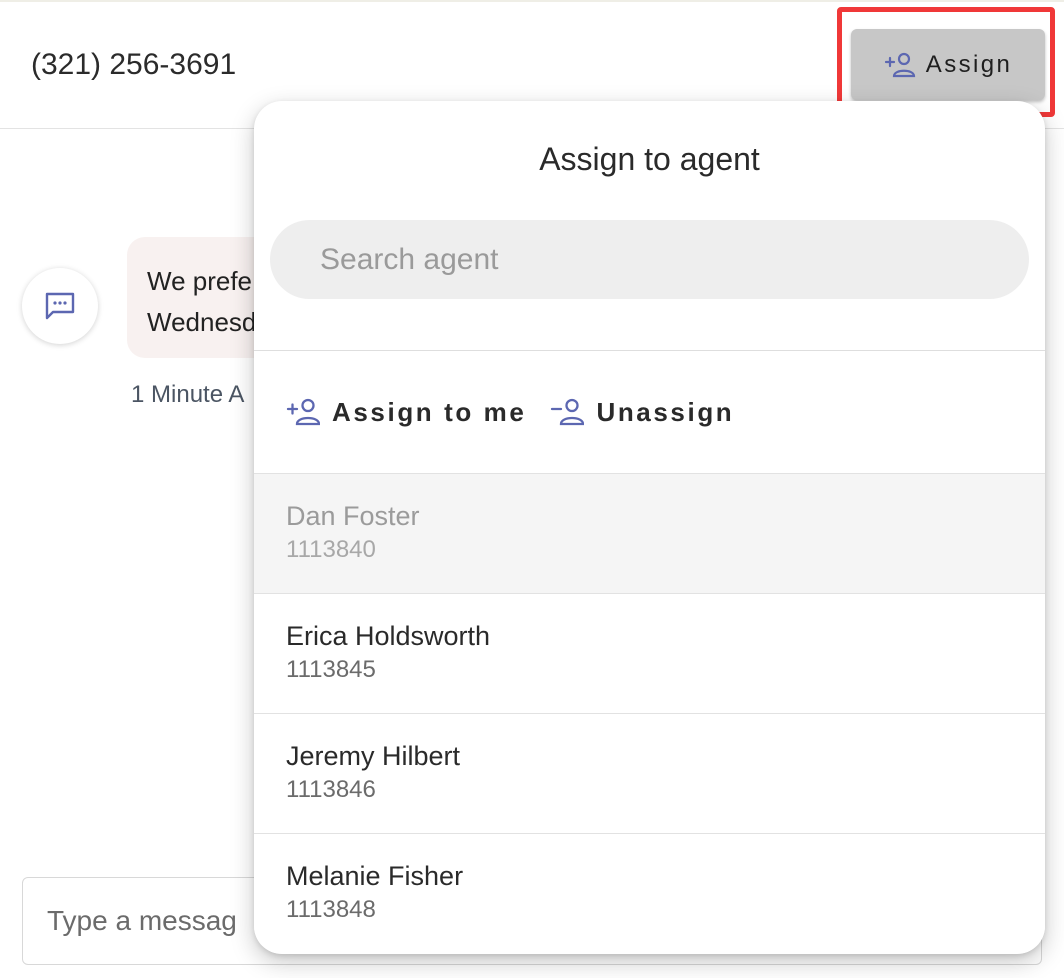 This screenshot has height=978, width=1064. I want to click on unassign-label: Unassign, so click(665, 411).